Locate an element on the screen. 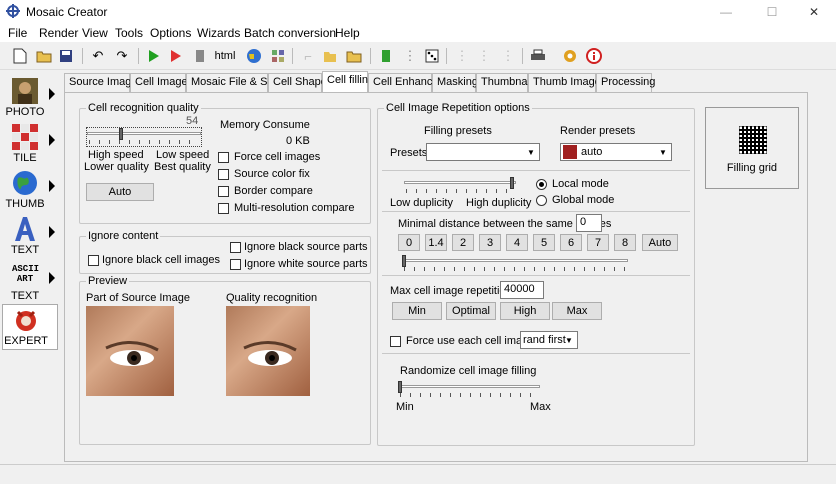 This screenshot has height=484, width=836. global-mode-radio is located at coordinates (541, 200).